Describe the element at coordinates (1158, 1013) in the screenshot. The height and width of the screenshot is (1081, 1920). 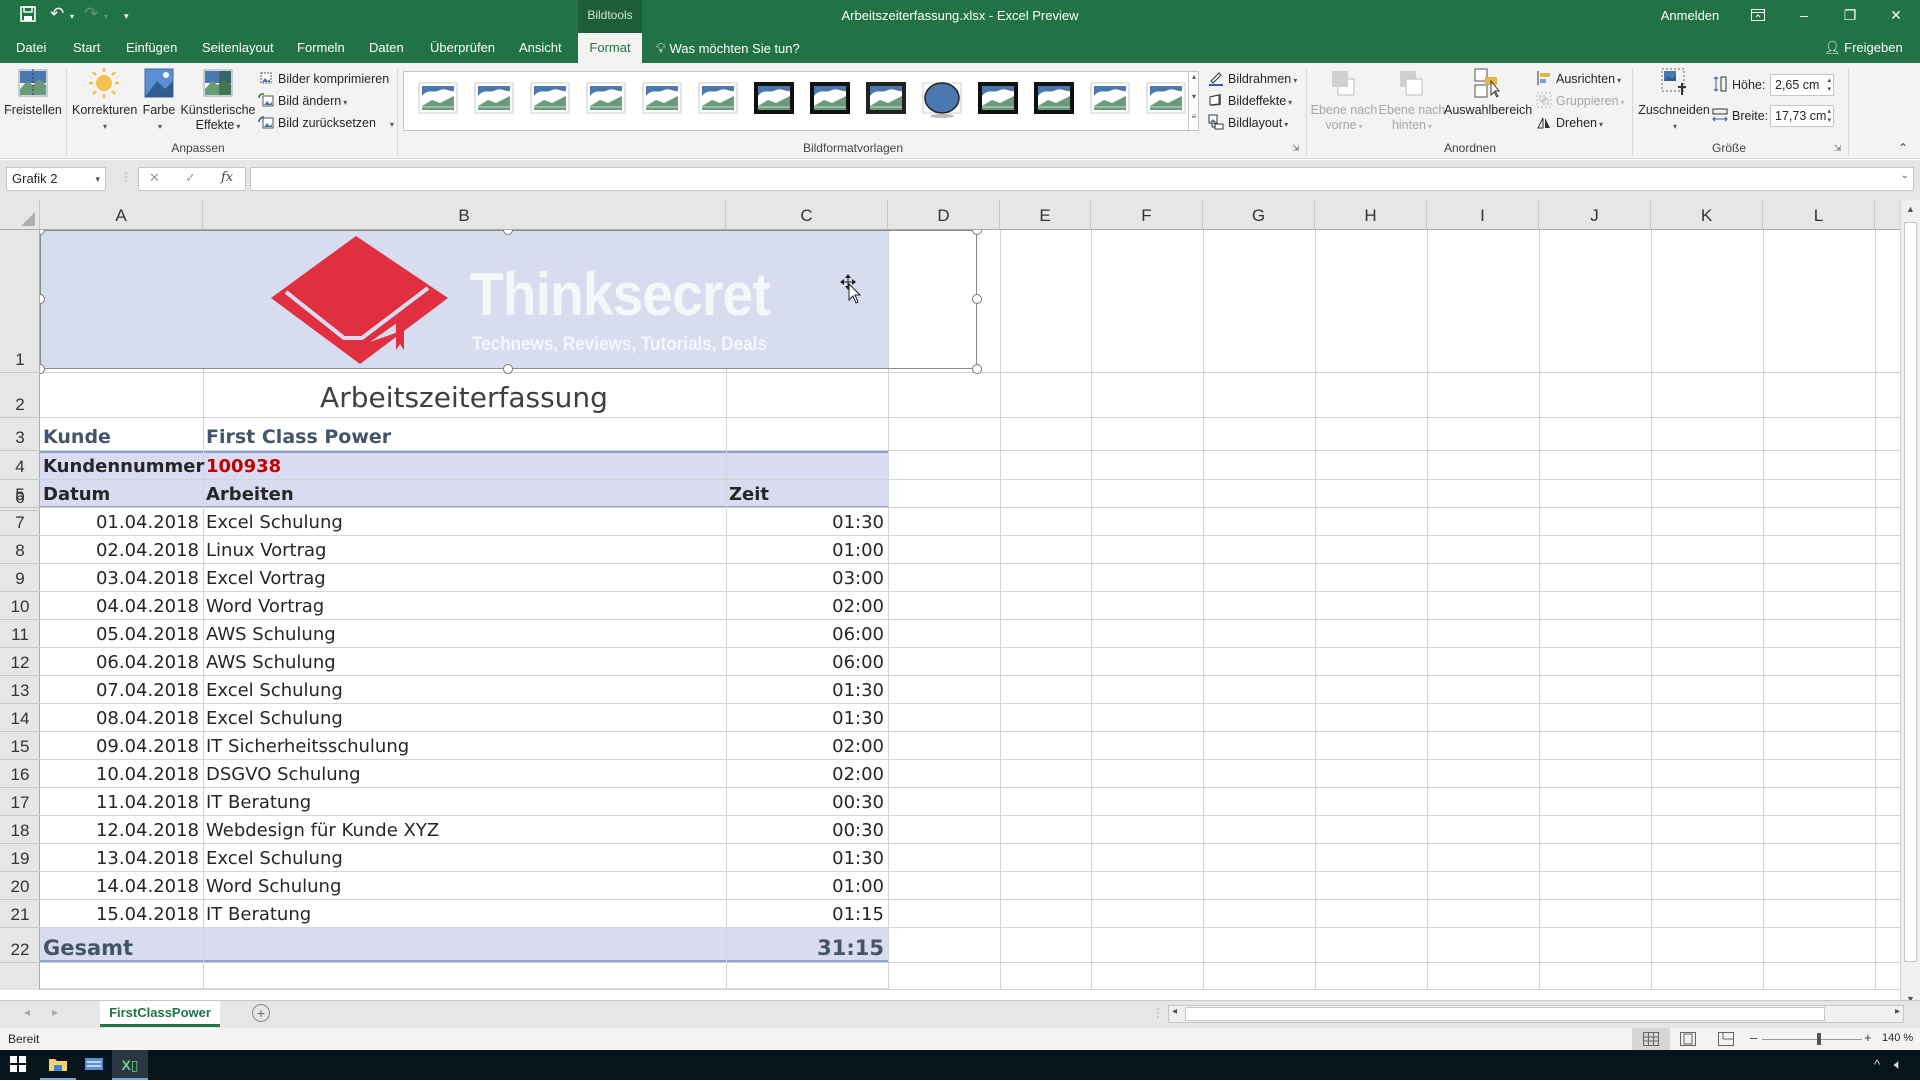
I see `tab-split-handle: ⋮` at that location.